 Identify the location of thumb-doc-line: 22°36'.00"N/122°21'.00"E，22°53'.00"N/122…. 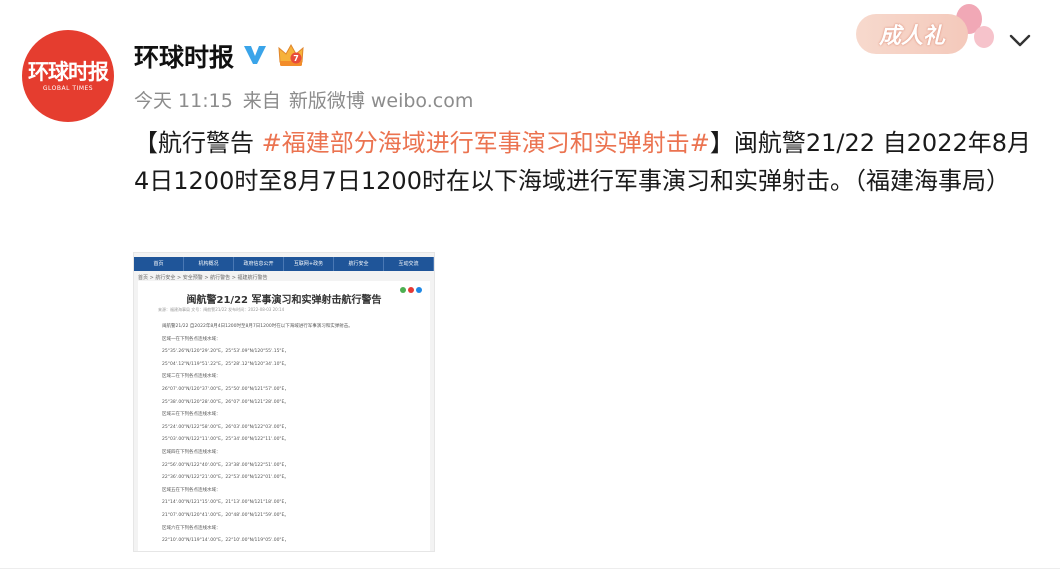
(225, 478).